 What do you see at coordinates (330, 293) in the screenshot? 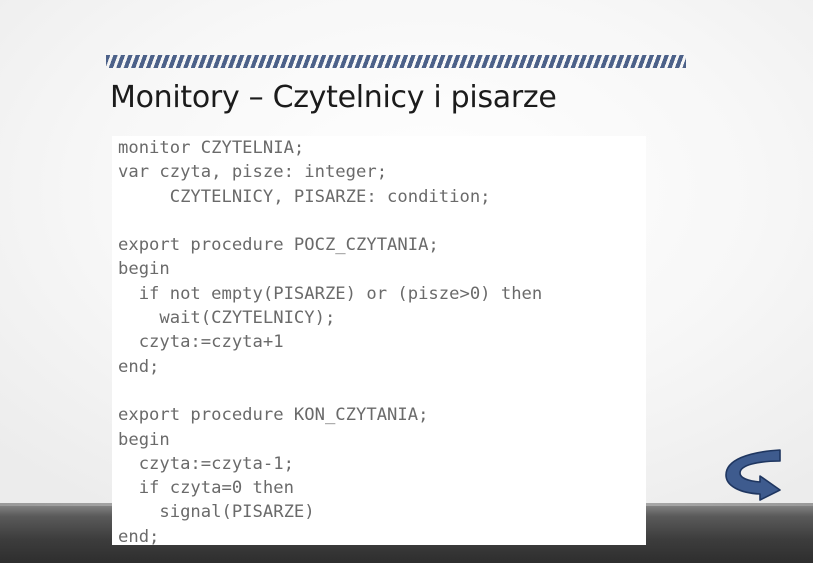
I see `code-line: if not empty(PISARZE) or (pisze>0) then` at bounding box center [330, 293].